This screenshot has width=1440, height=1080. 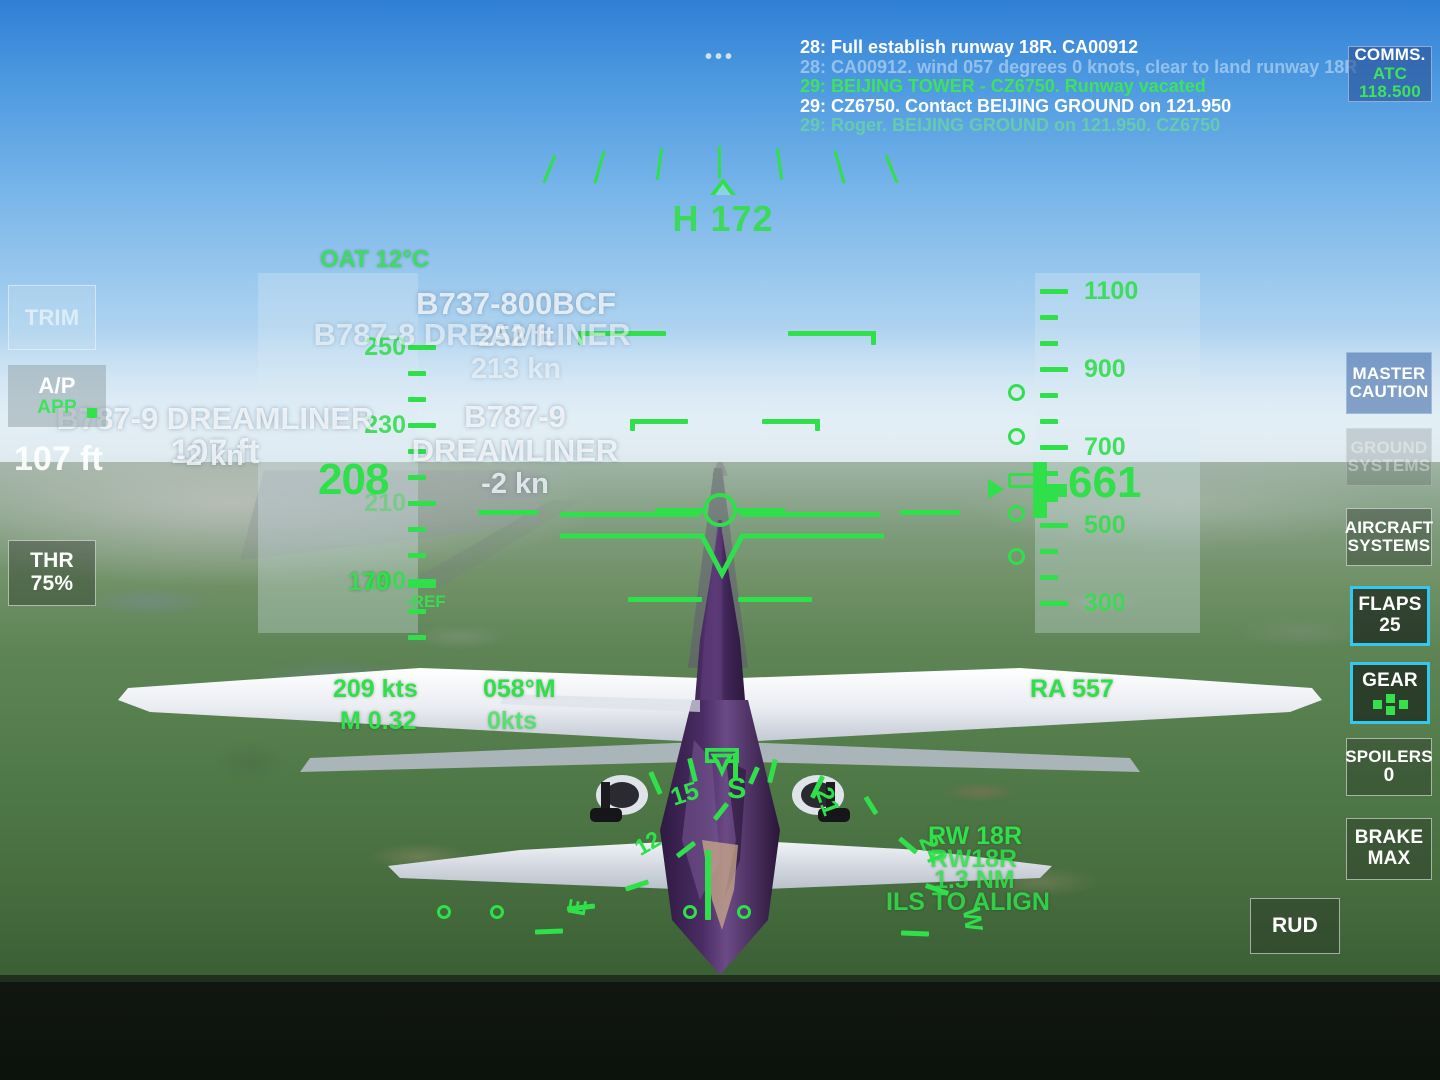 I want to click on autopilot-button: A/P APP, so click(x=57, y=396).